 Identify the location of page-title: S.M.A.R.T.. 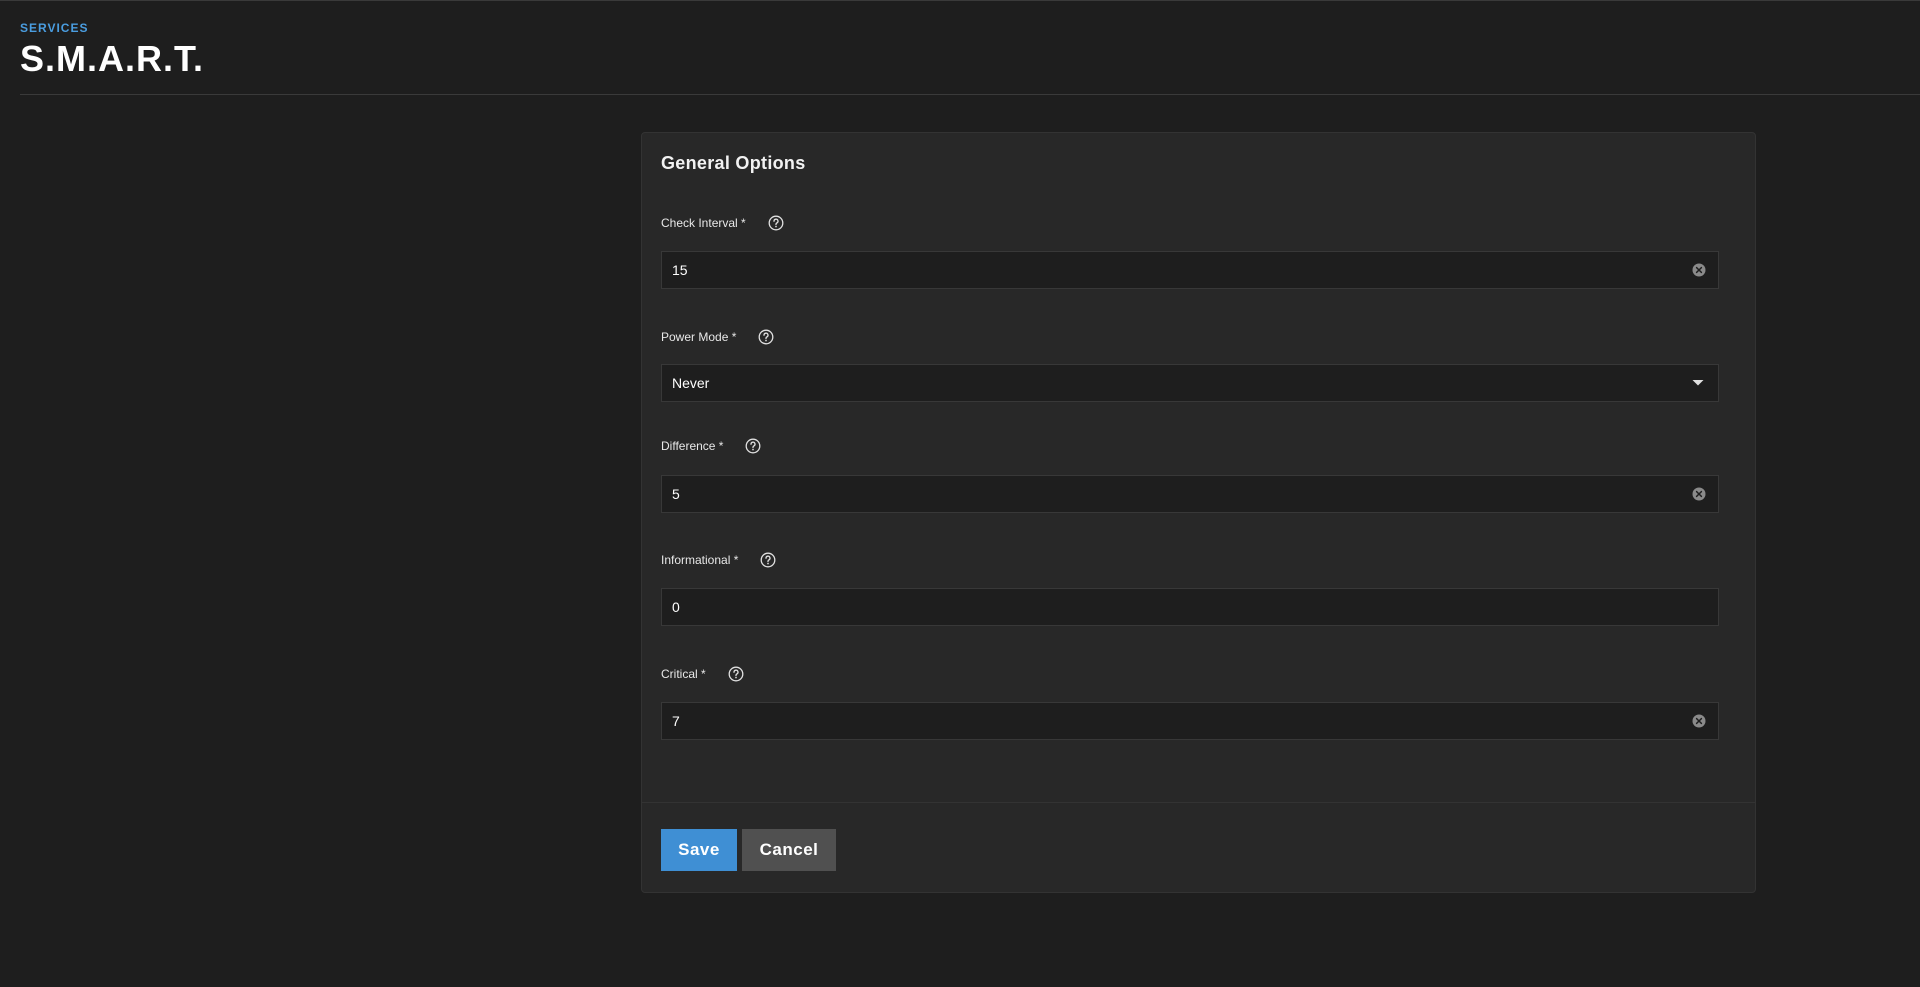
(112, 58).